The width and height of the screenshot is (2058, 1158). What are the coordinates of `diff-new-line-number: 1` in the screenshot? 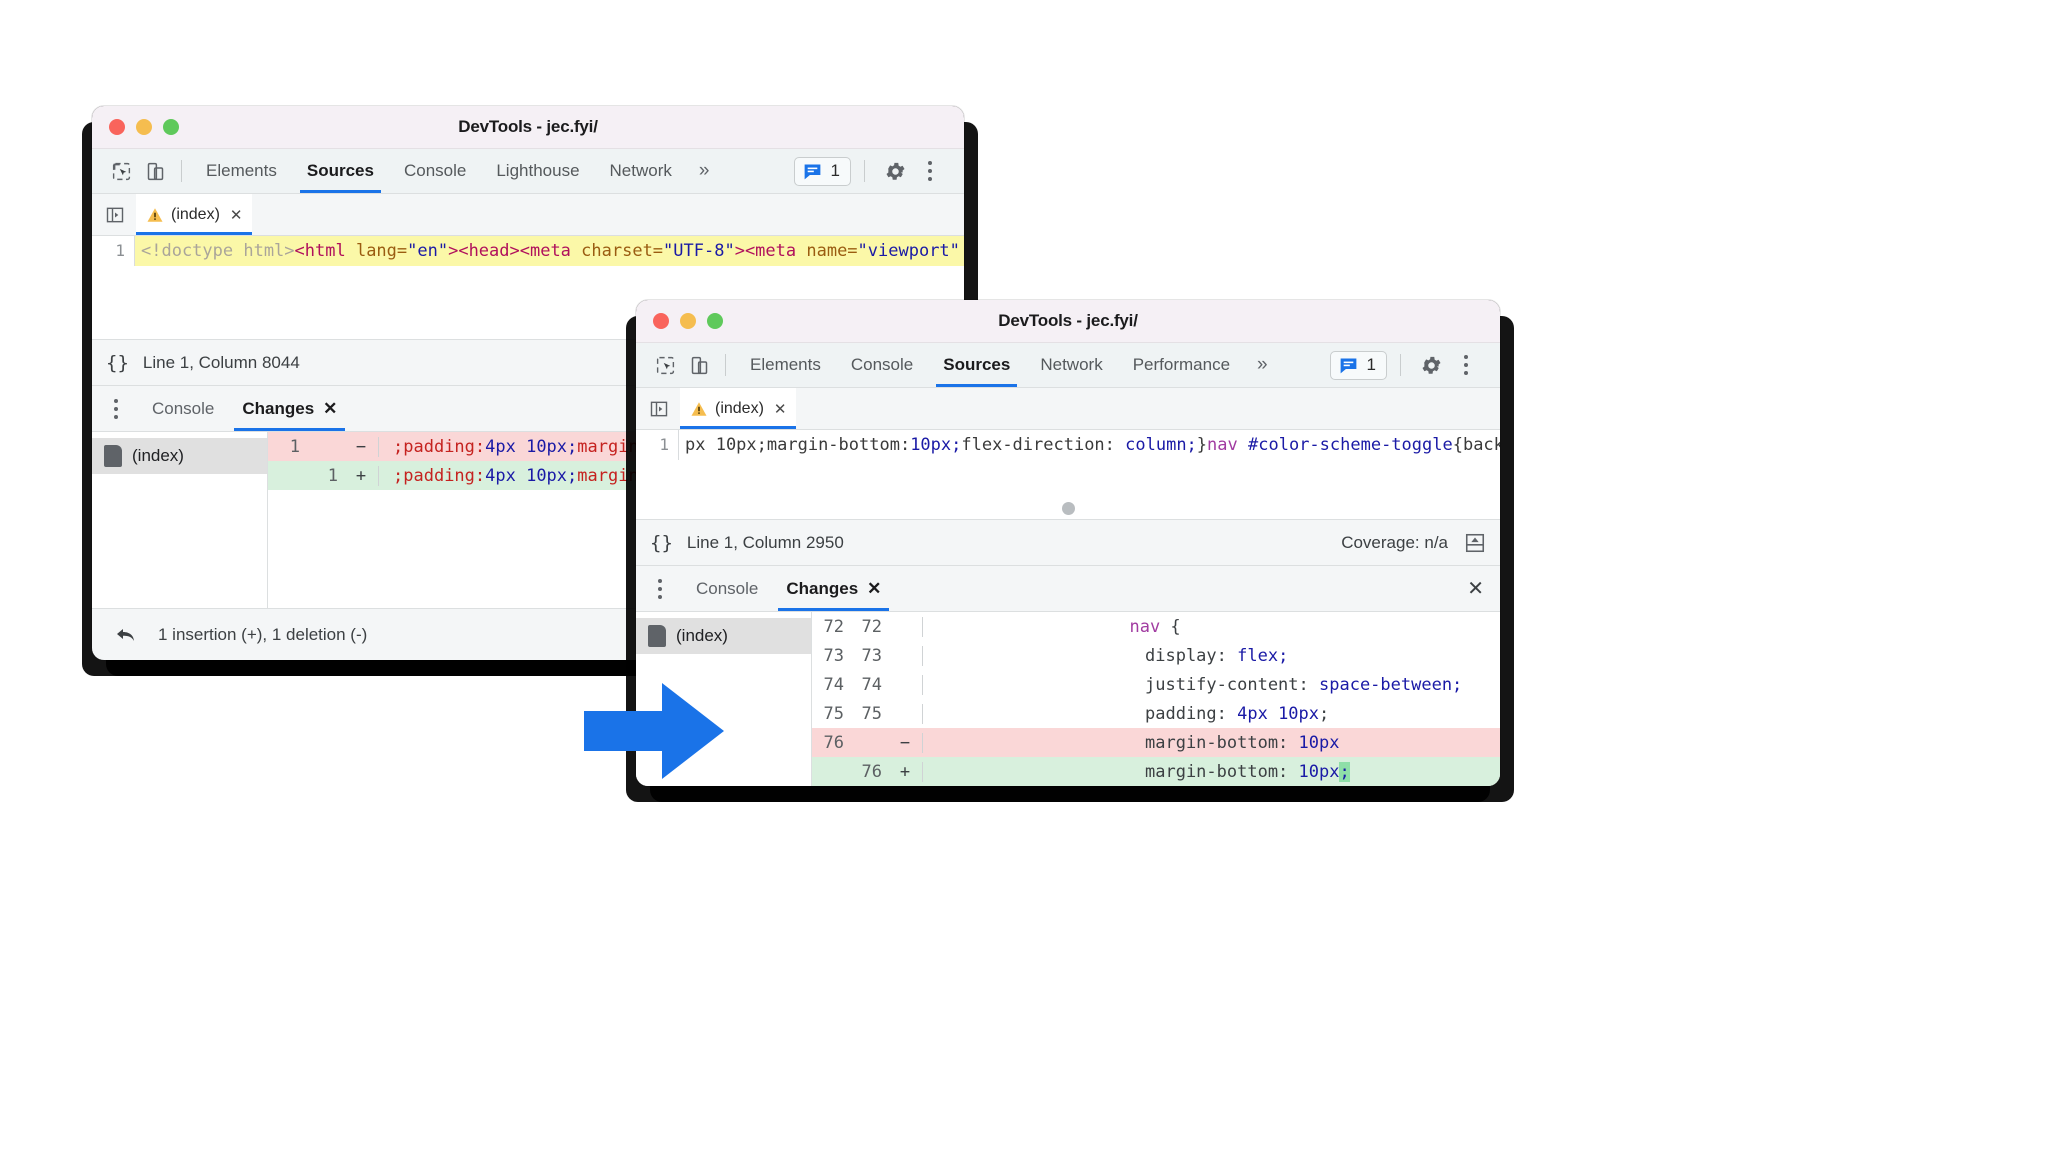 It's located at (332, 475).